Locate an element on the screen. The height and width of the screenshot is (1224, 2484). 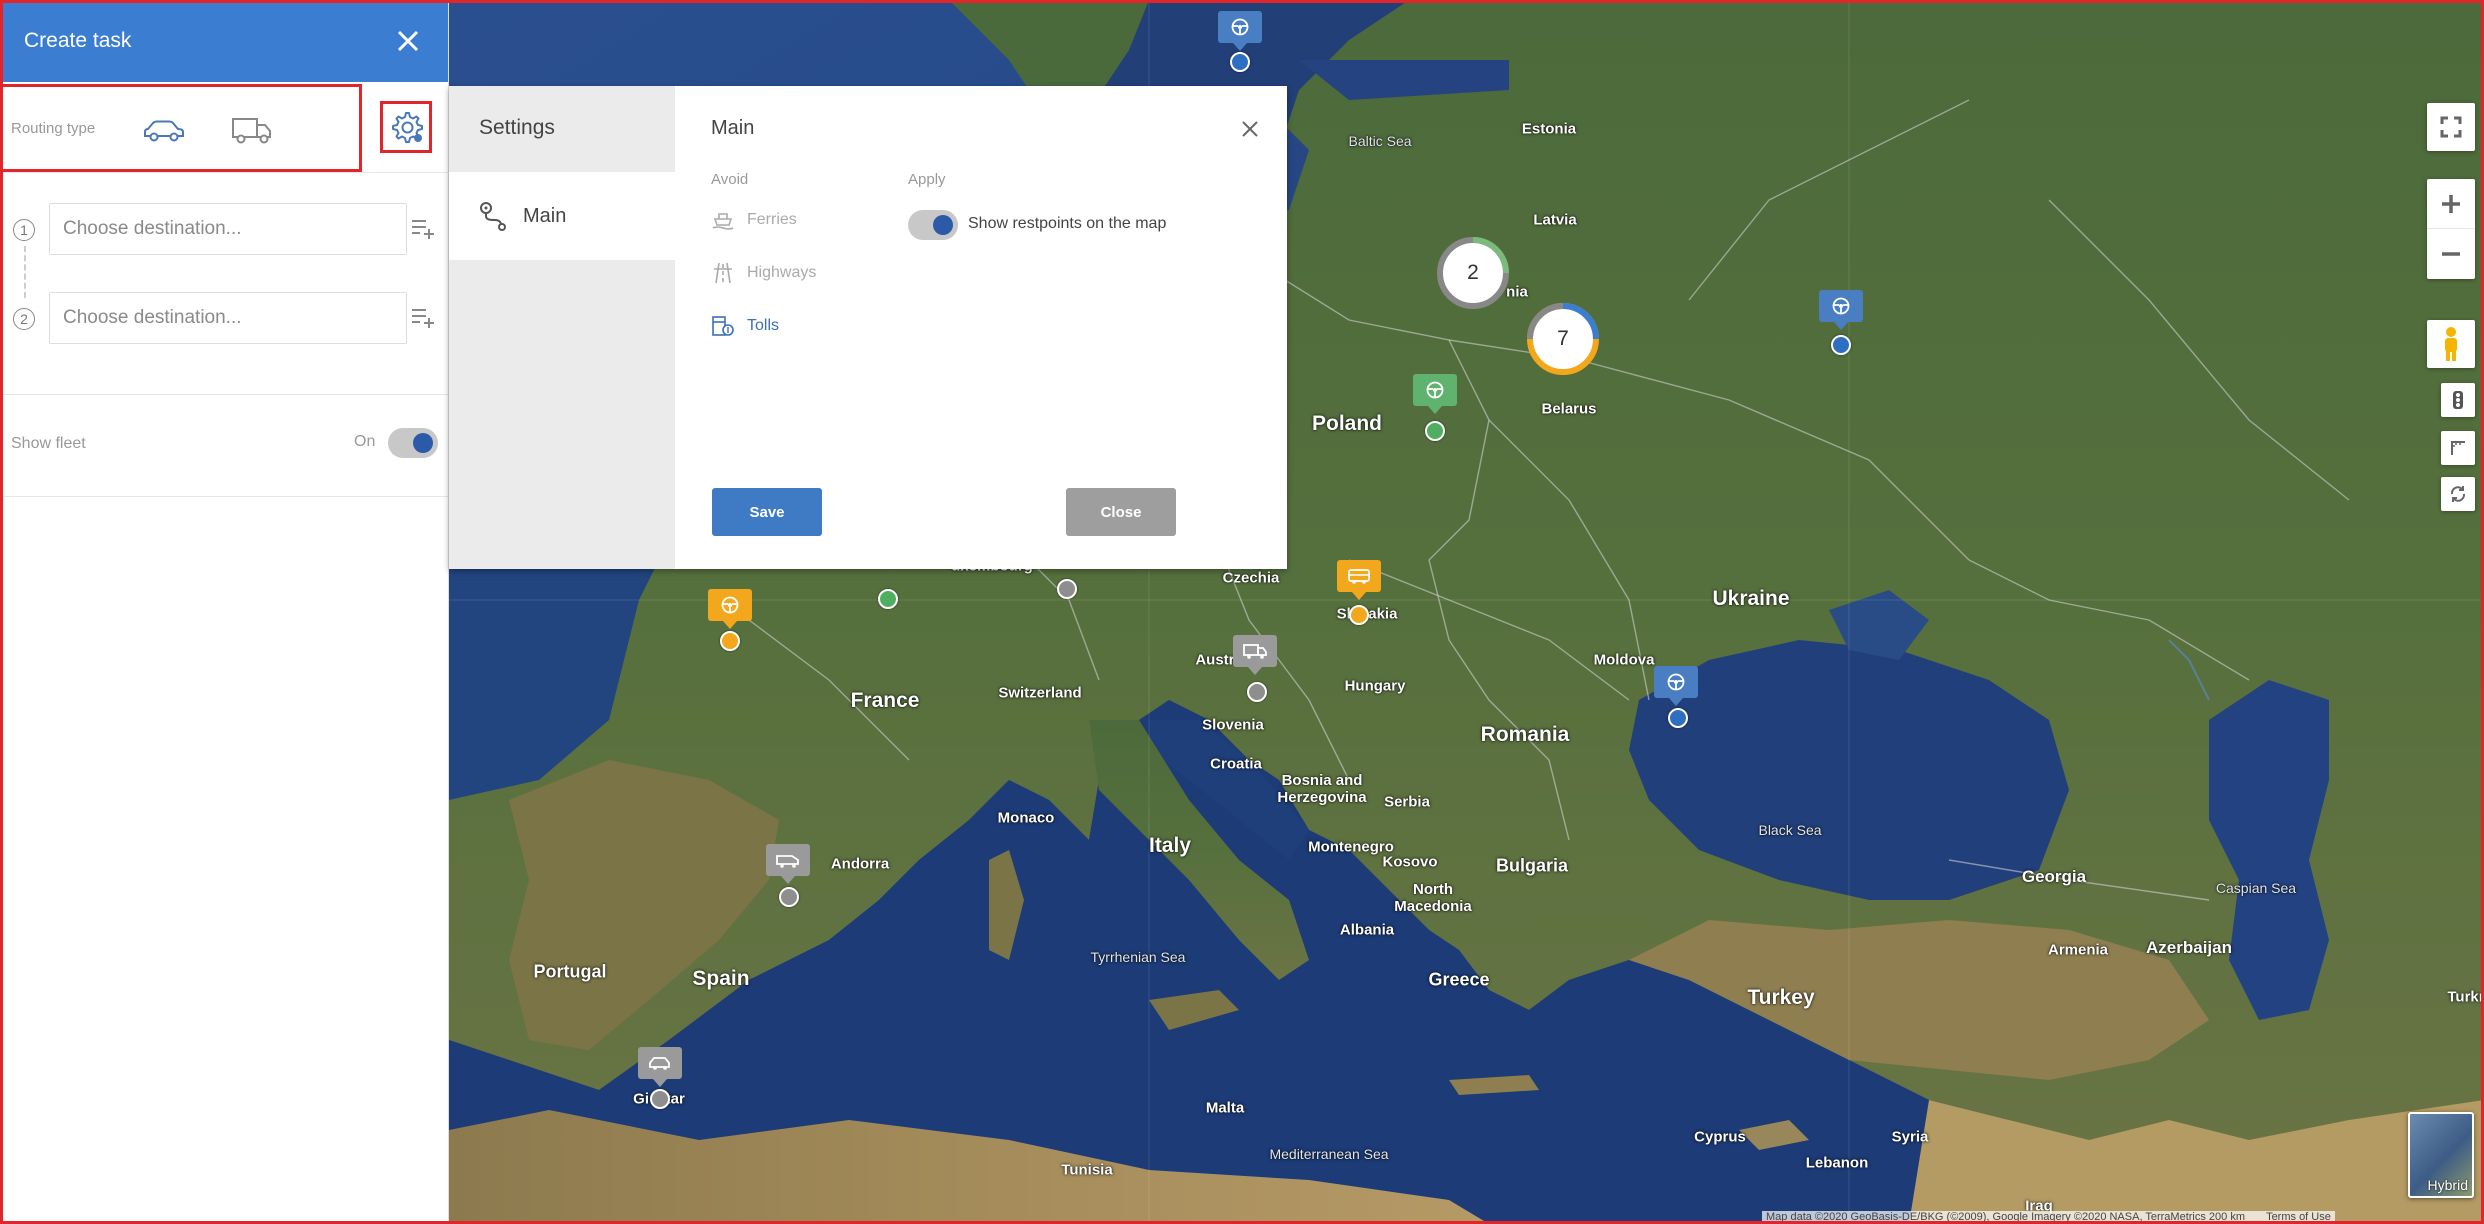
routing-truck-button is located at coordinates (252, 131).